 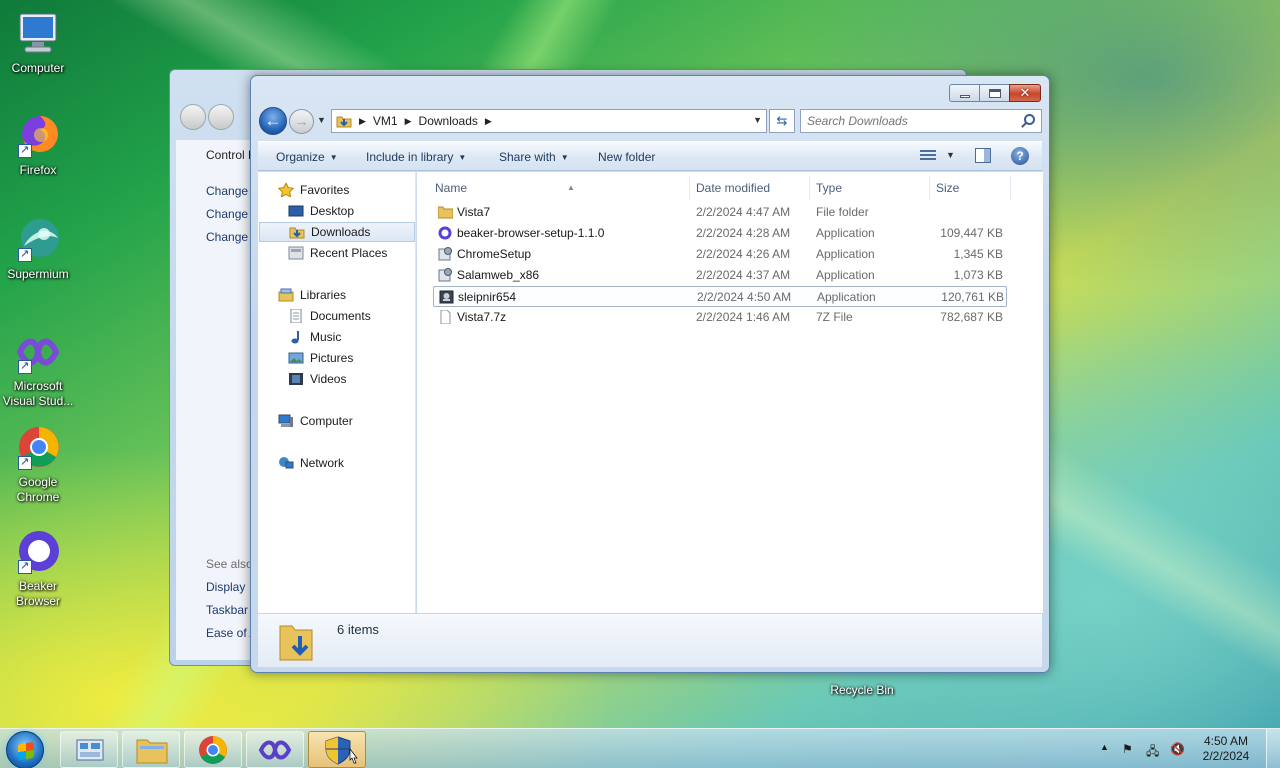 What do you see at coordinates (213, 749) in the screenshot?
I see `taskbar-chrome` at bounding box center [213, 749].